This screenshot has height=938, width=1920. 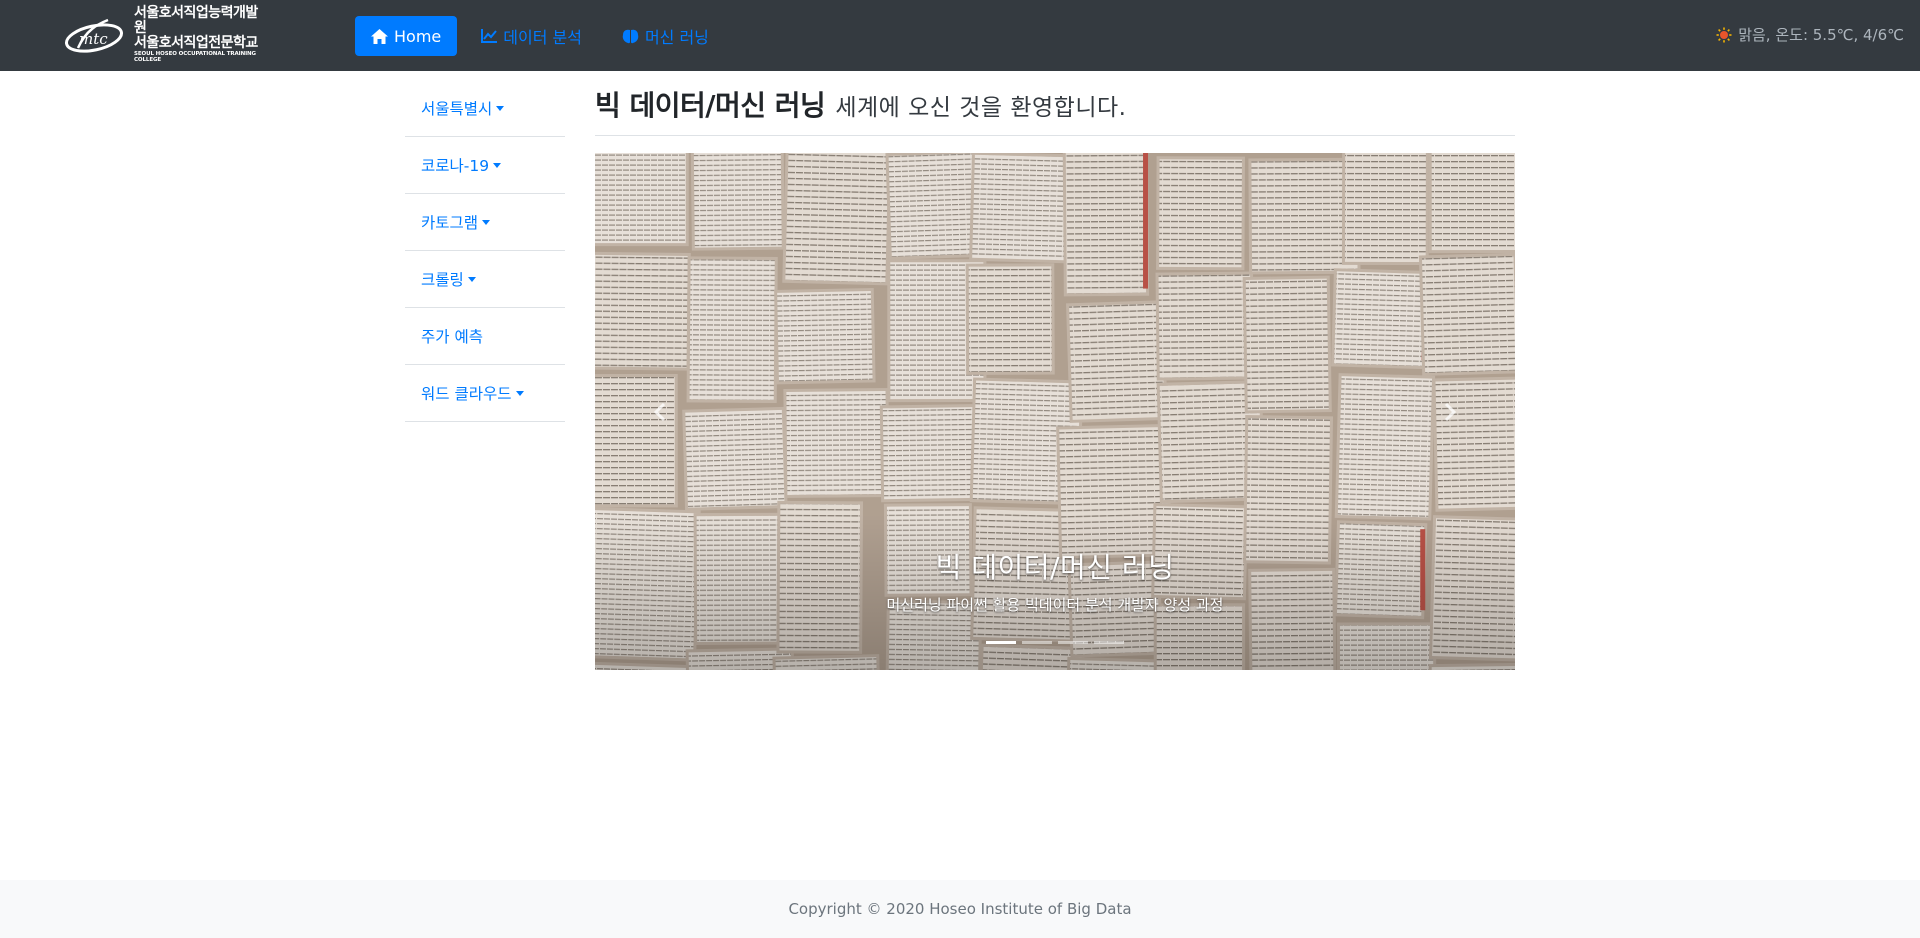 What do you see at coordinates (1724, 34) in the screenshot?
I see `sun-icon` at bounding box center [1724, 34].